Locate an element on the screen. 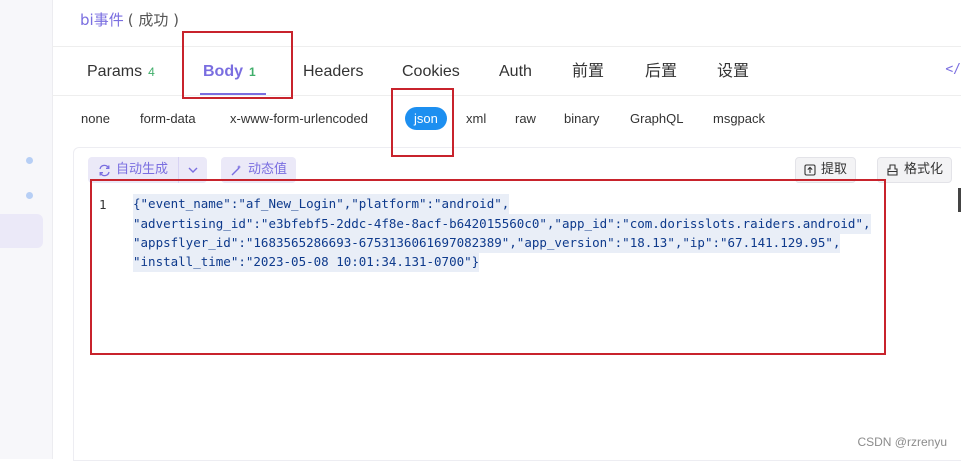  tab-auth: Auth is located at coordinates (515, 71).